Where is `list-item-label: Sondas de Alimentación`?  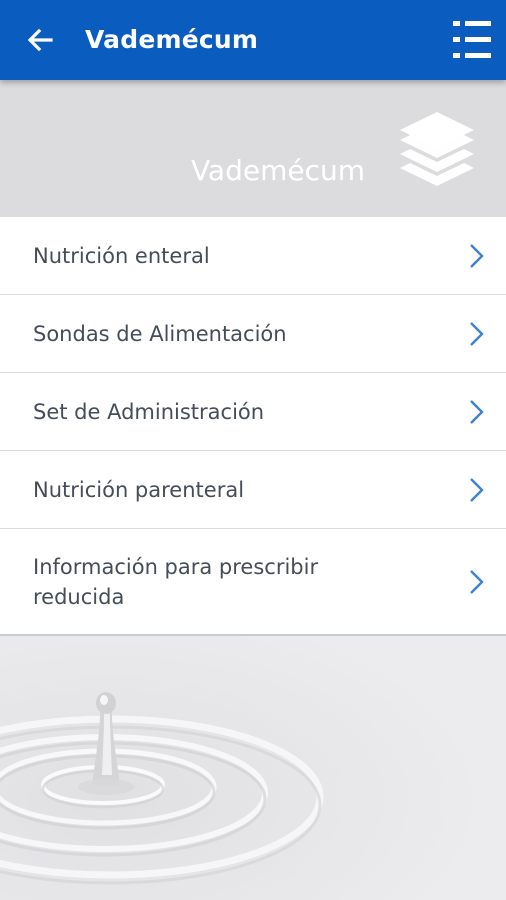
list-item-label: Sondas de Alimentación is located at coordinates (160, 333).